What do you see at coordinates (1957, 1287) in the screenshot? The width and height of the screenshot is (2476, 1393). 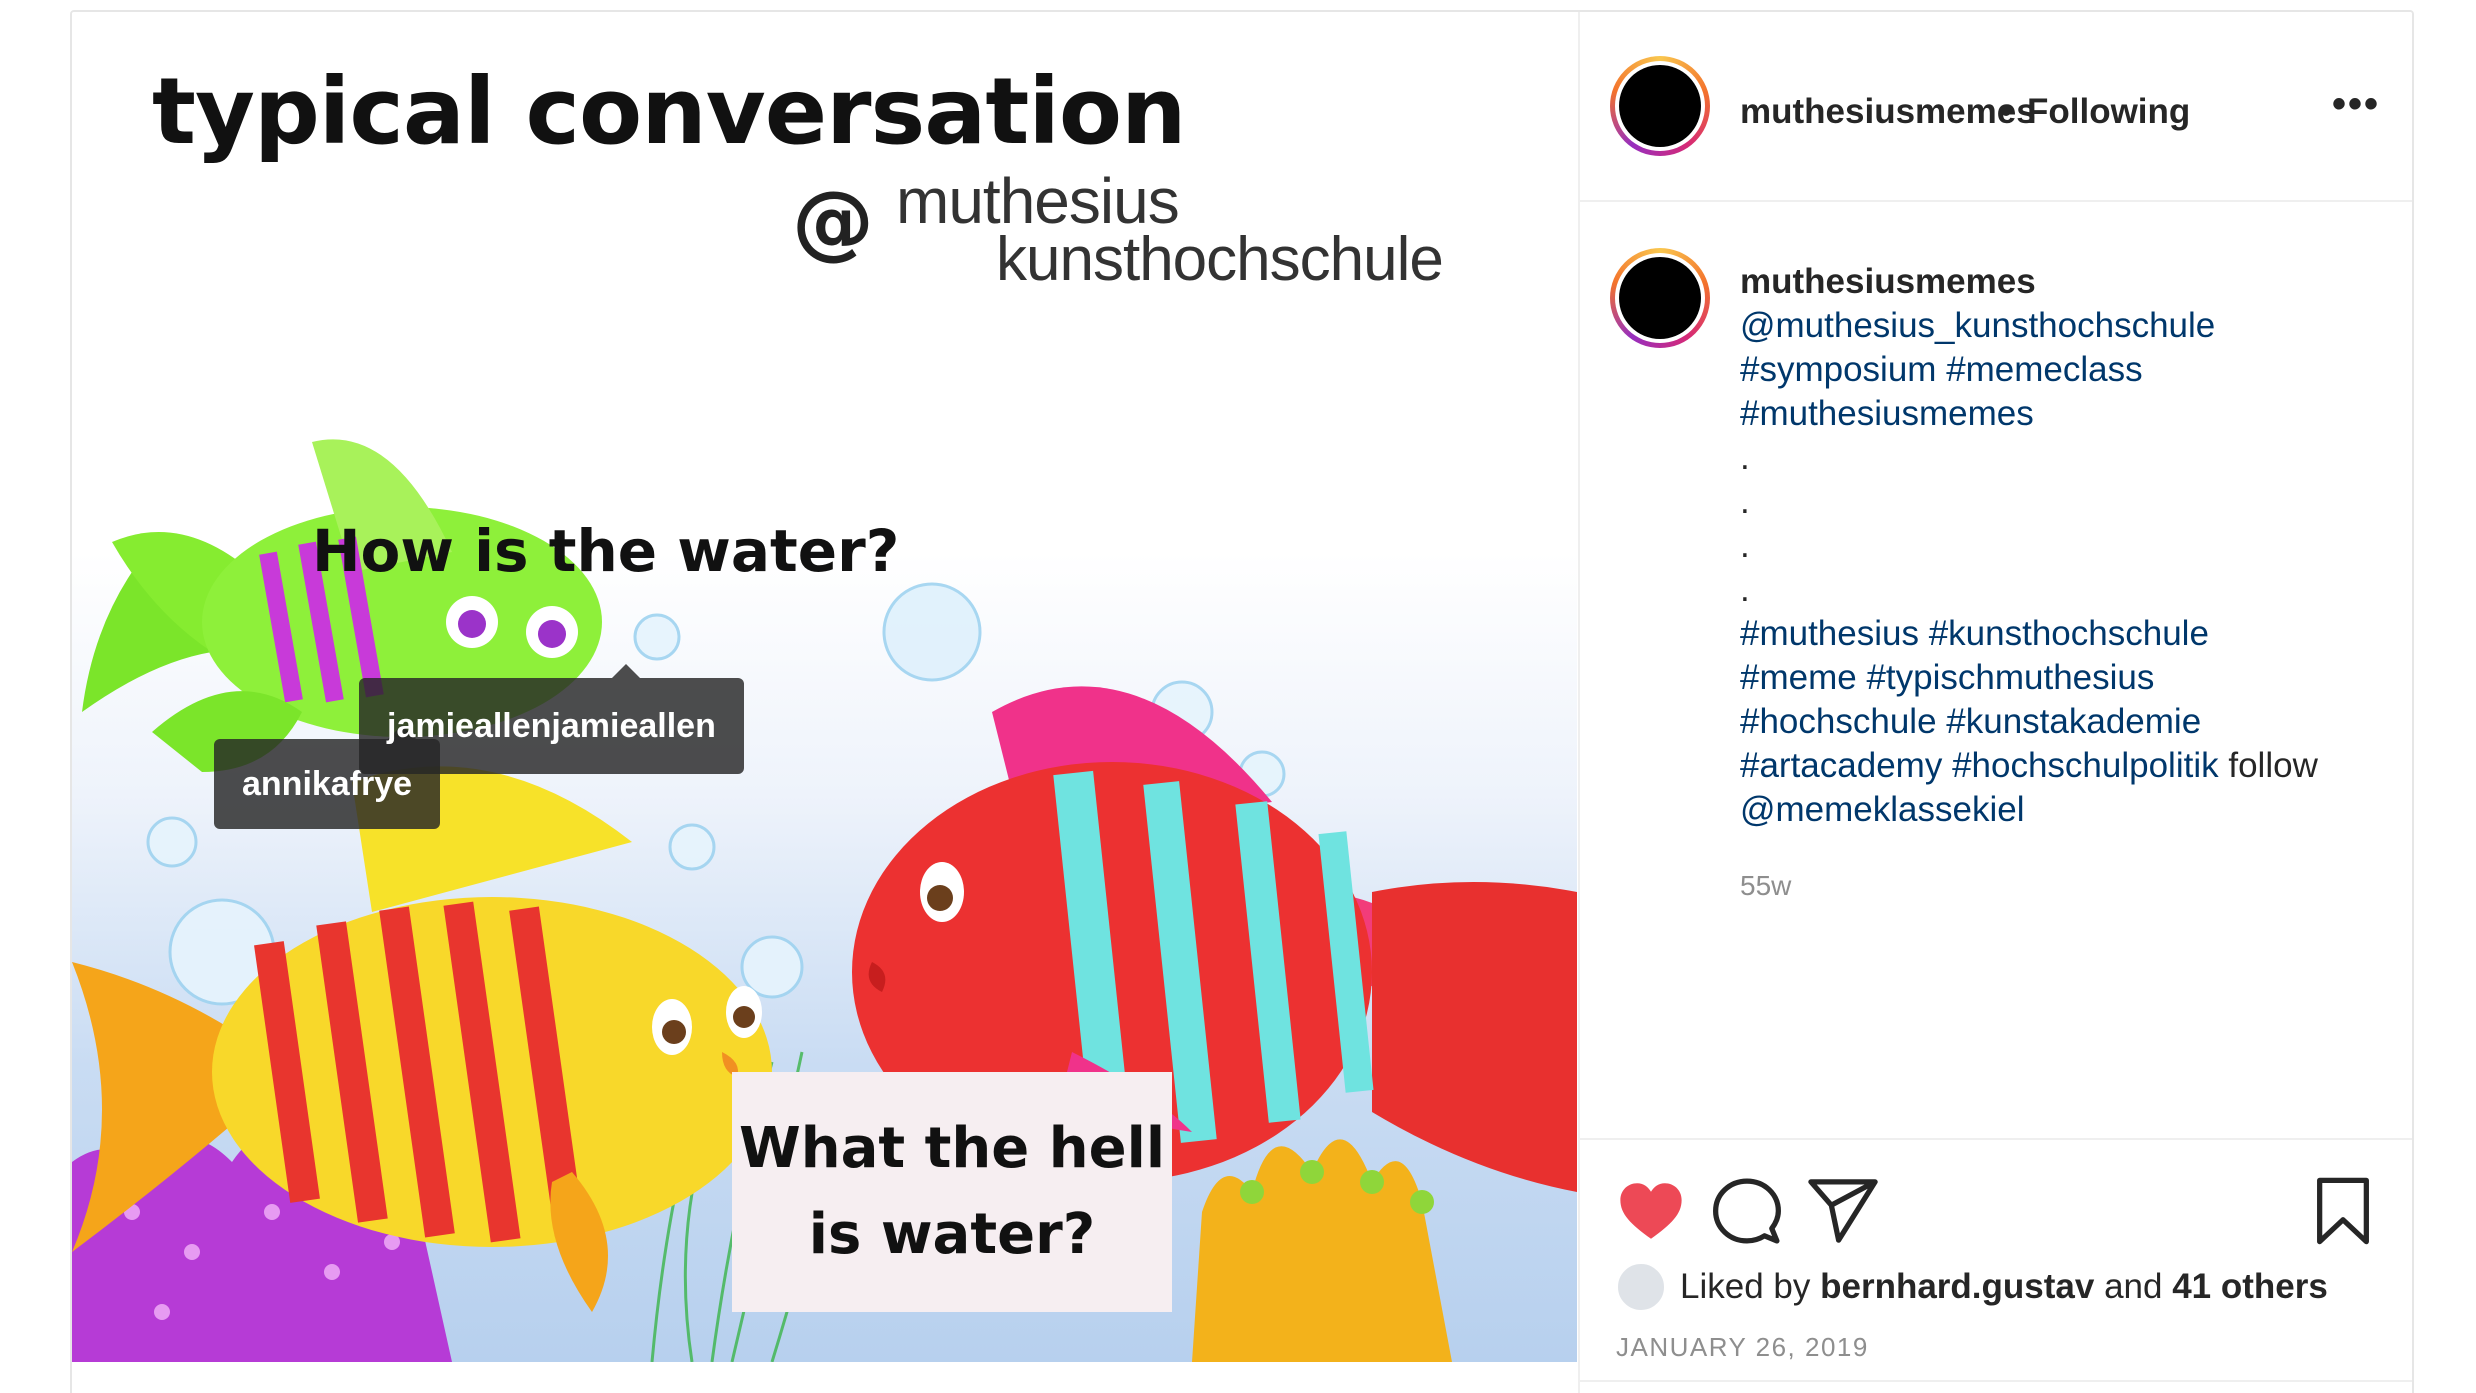 I see `liker-username: bernhard.gustav` at bounding box center [1957, 1287].